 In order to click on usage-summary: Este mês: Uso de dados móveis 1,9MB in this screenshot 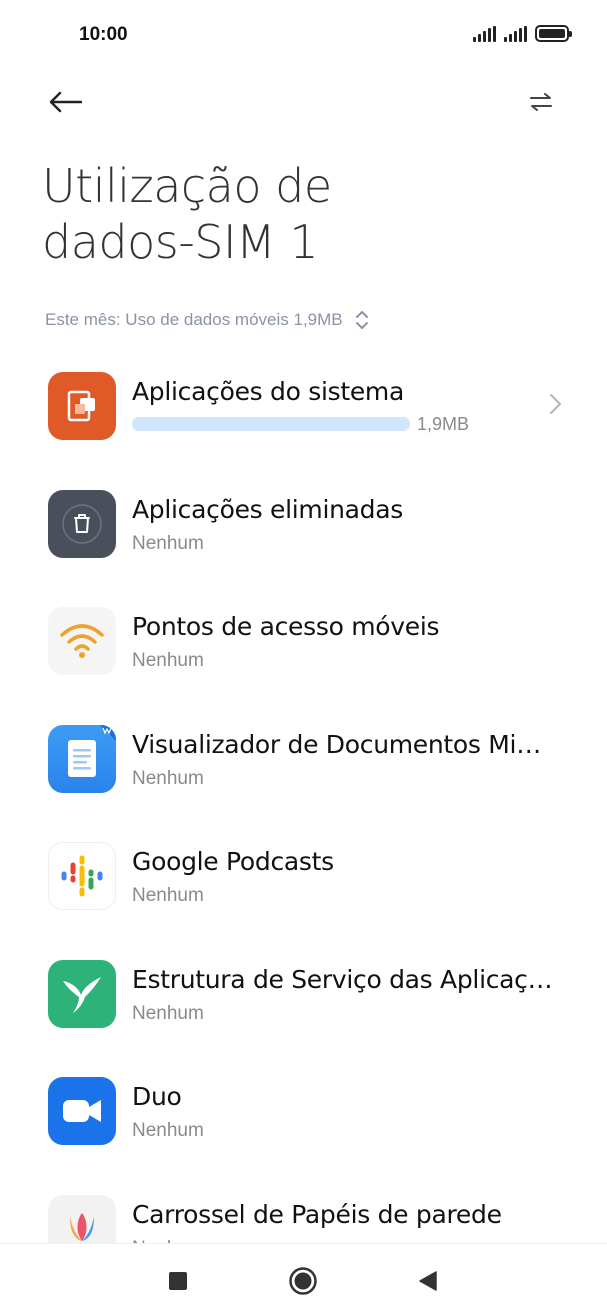, I will do `click(208, 320)`.